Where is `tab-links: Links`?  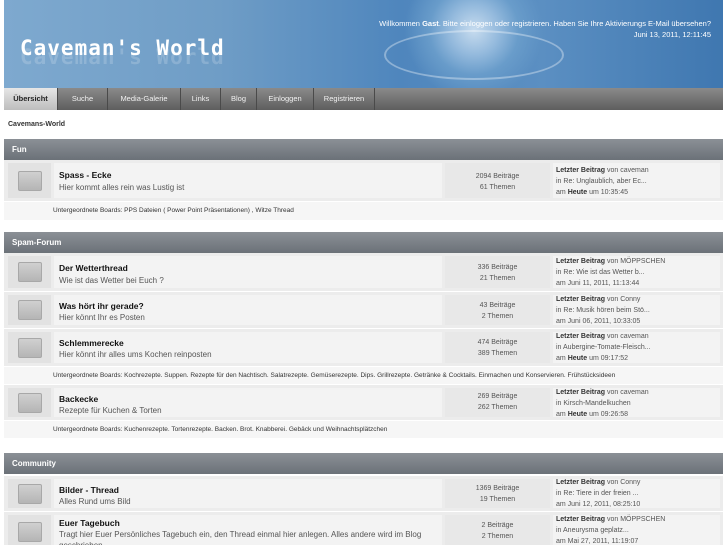
tab-links: Links is located at coordinates (201, 99).